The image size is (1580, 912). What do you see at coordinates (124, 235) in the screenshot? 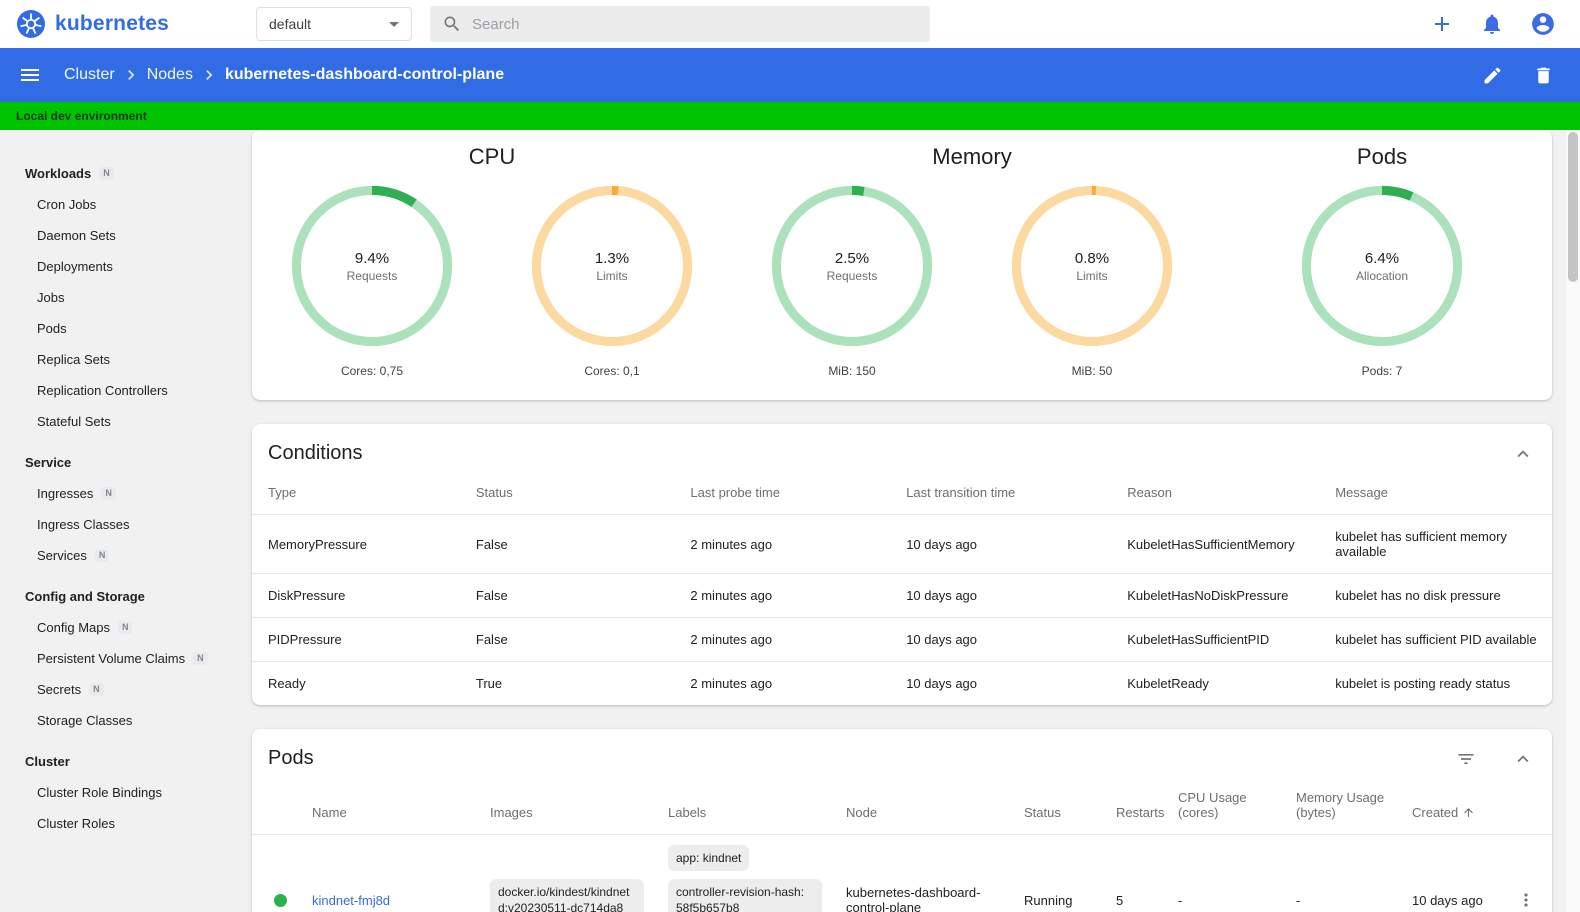
I see `sidebar-item-daemon-sets: Daemon Sets` at bounding box center [124, 235].